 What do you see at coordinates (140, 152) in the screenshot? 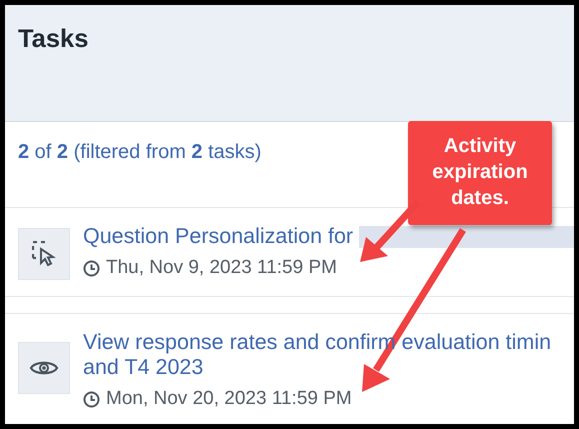
I see `filter-summary: 2 of 2 (filtered from 2 tasks)` at bounding box center [140, 152].